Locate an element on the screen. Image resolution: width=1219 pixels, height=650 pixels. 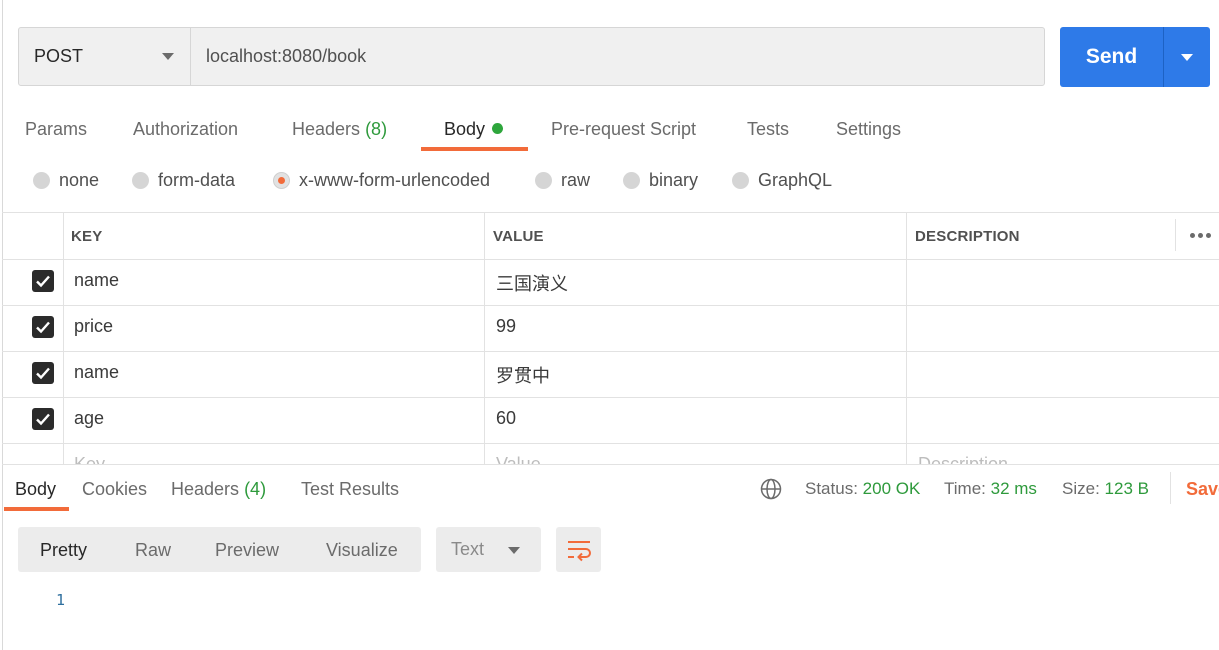
tab-params: Params is located at coordinates (56, 137).